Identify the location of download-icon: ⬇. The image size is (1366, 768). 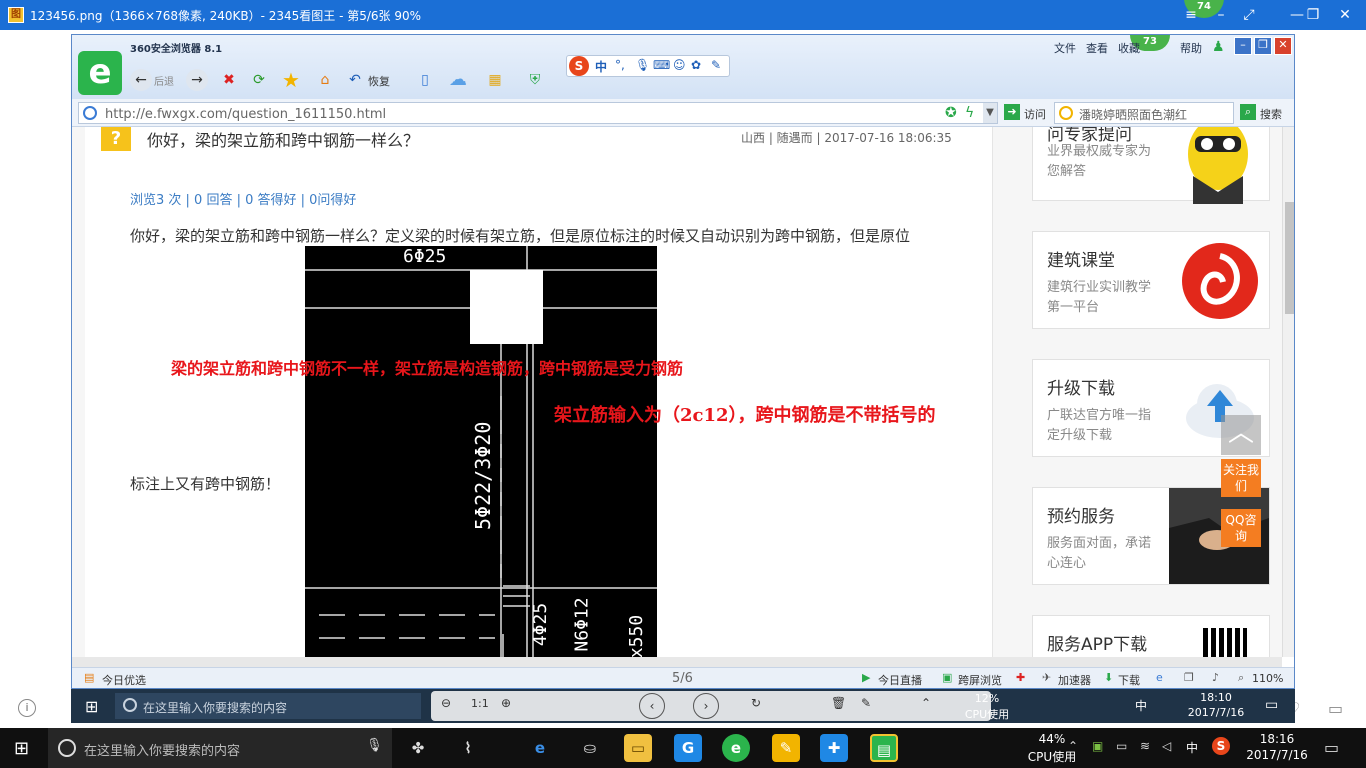
(1108, 677).